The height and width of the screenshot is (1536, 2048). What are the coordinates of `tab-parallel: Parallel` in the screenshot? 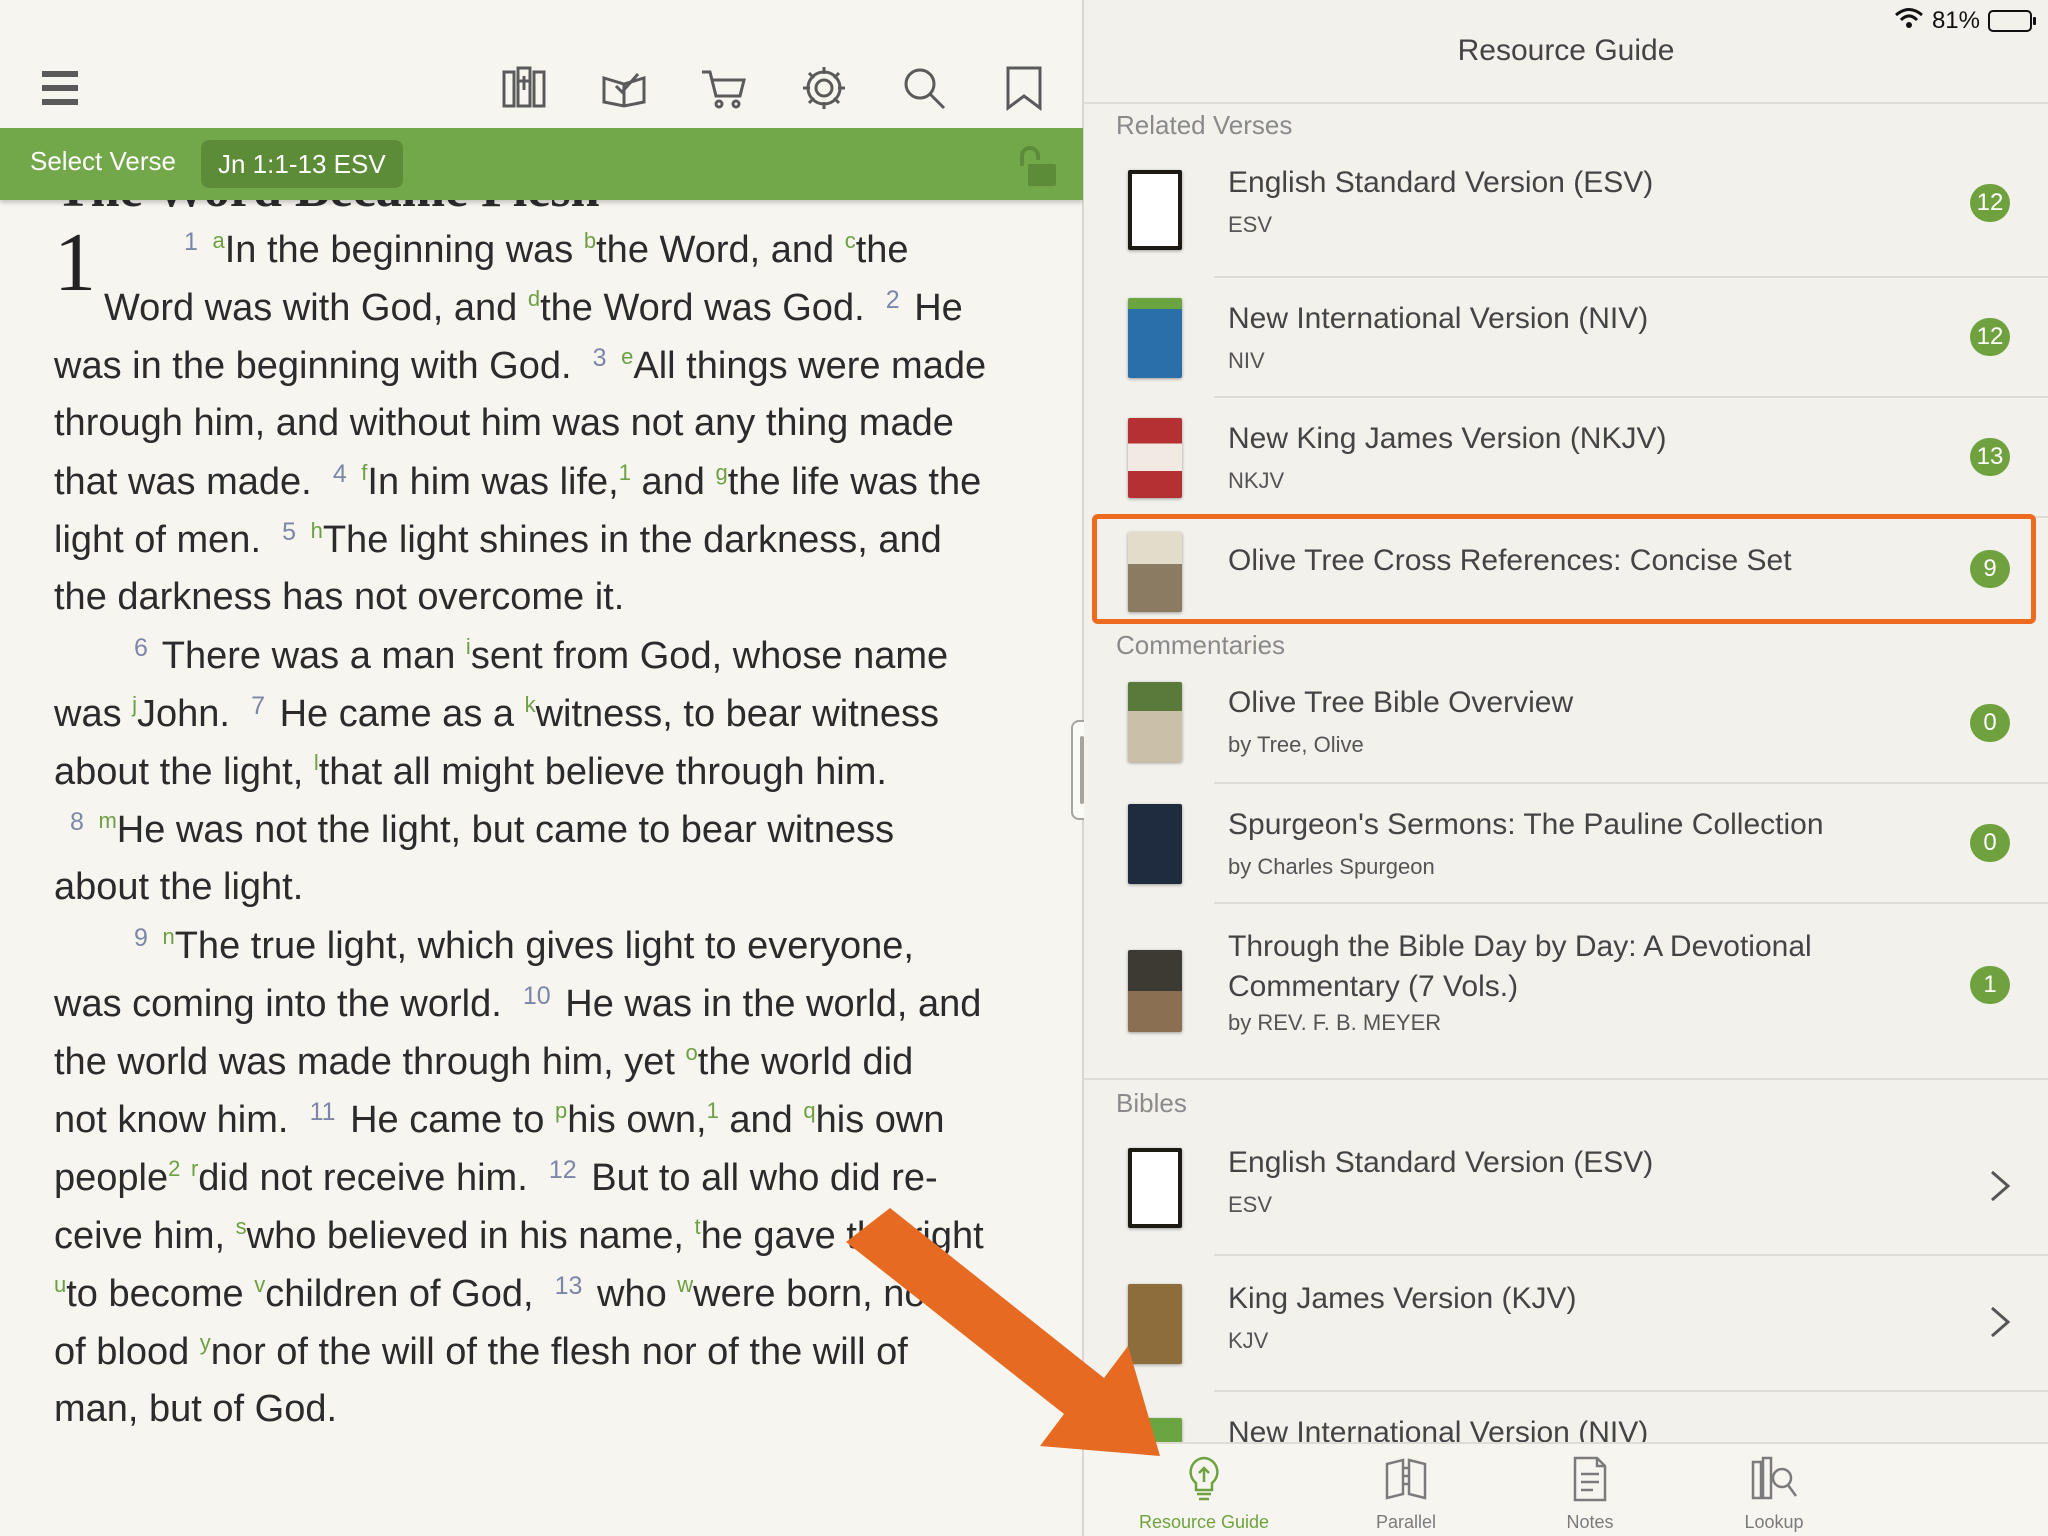 It's located at (1406, 1490).